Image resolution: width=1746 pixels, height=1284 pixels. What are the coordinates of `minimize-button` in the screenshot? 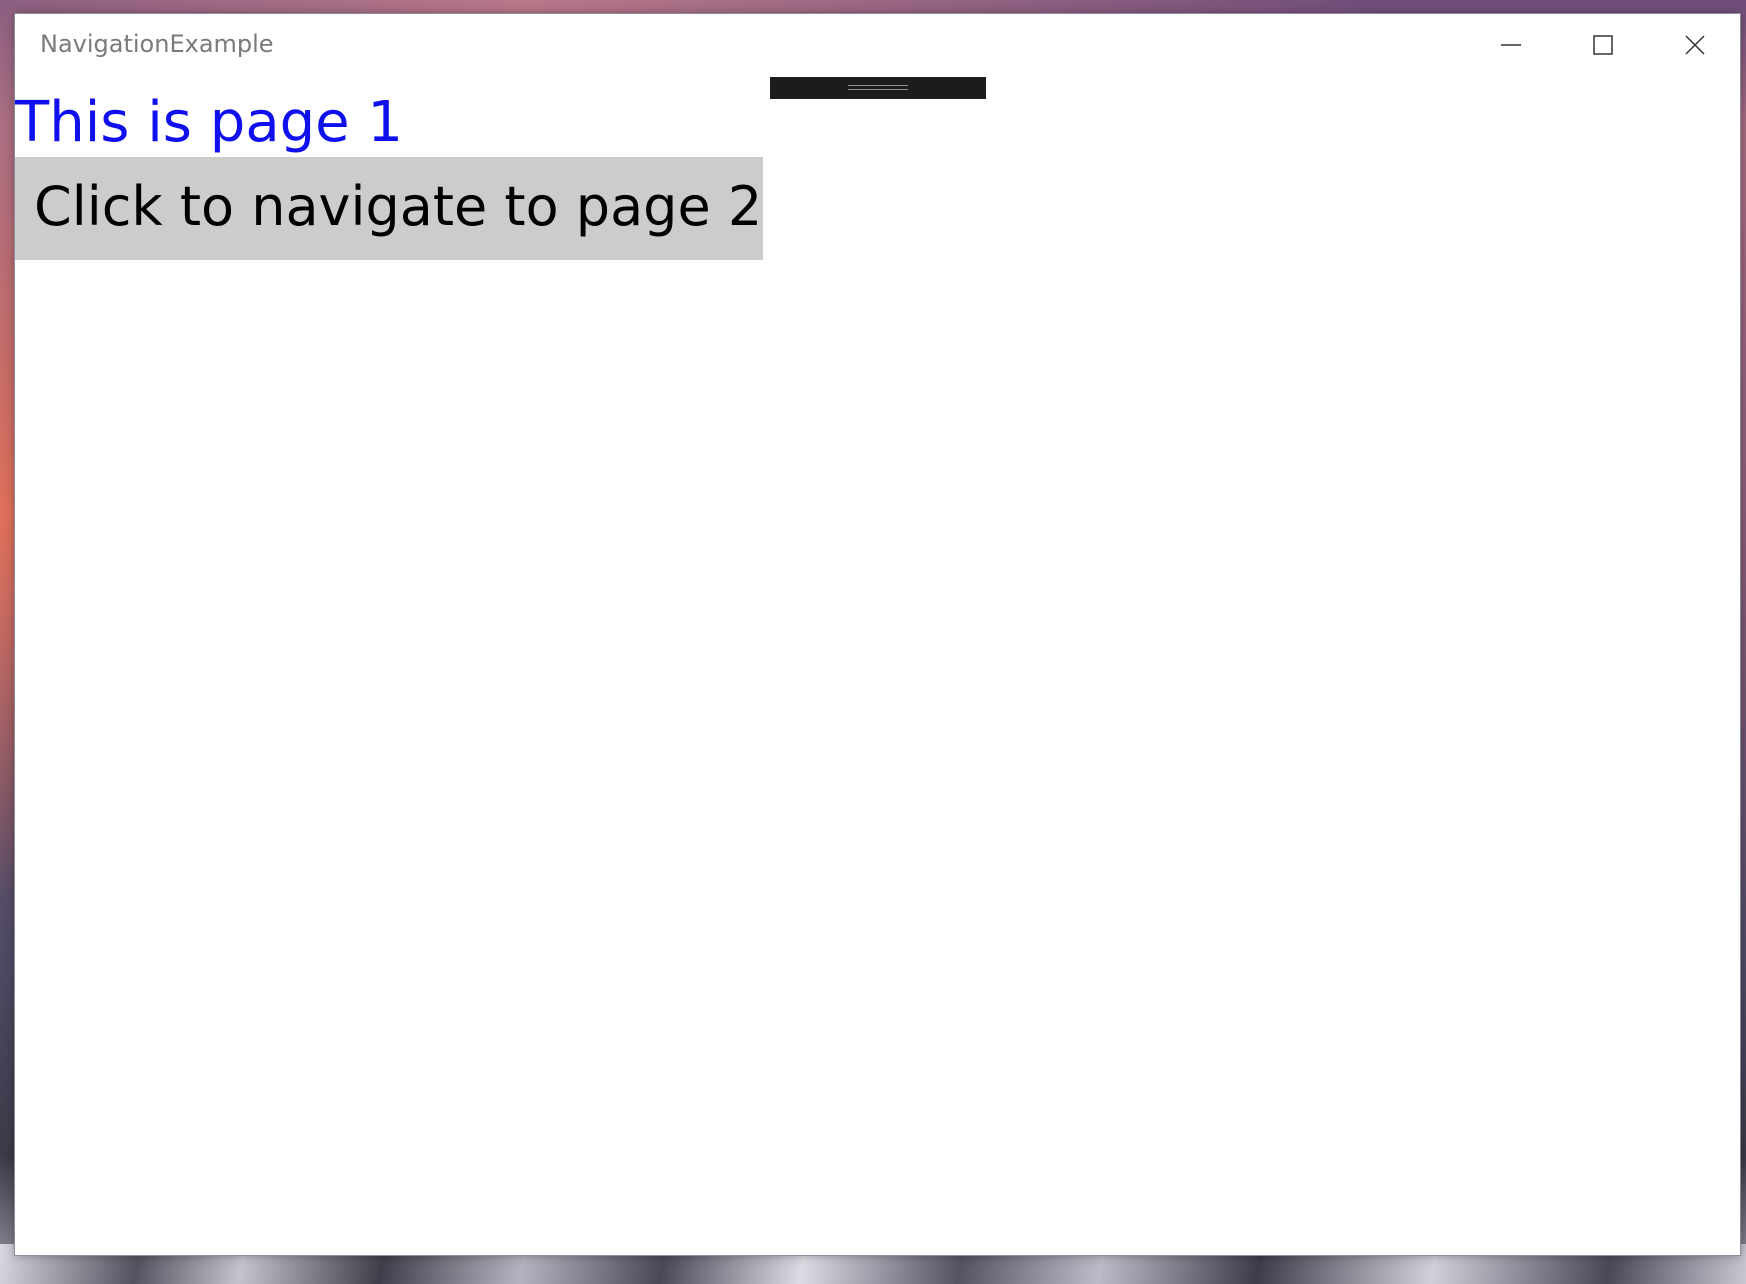 It's located at (1511, 45).